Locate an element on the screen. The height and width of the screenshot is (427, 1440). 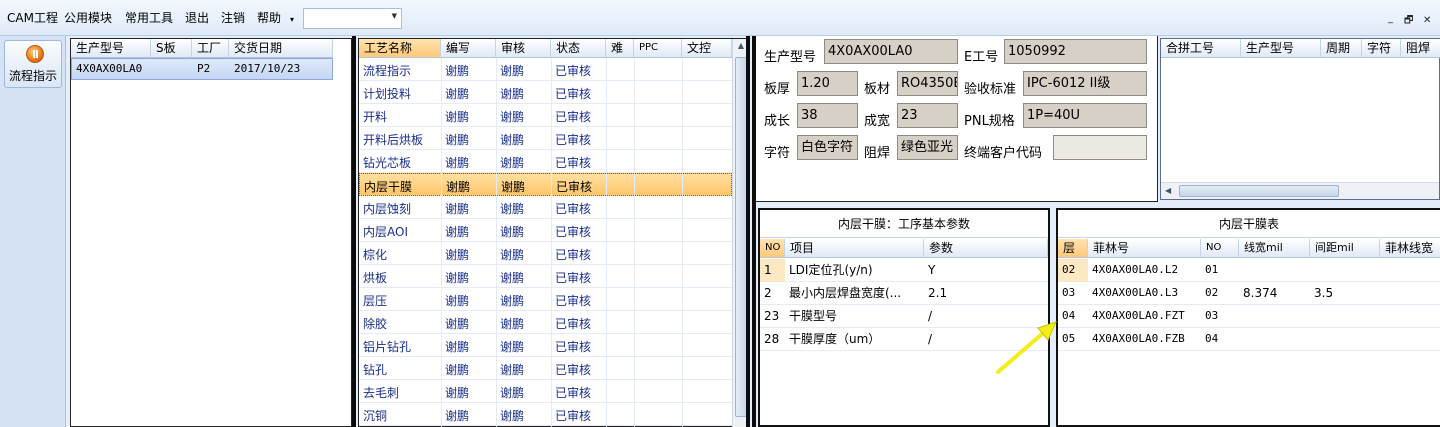
col-header-factory: 工厂 is located at coordinates (210, 48).